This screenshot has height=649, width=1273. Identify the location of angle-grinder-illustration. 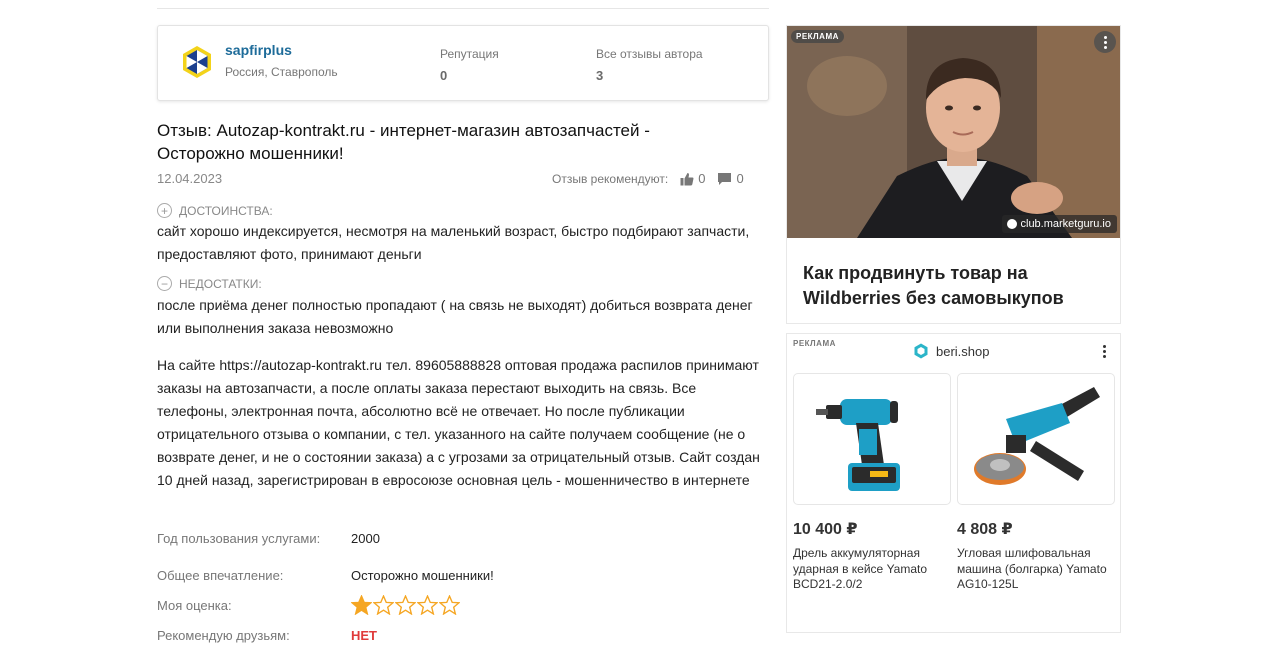
(1037, 436).